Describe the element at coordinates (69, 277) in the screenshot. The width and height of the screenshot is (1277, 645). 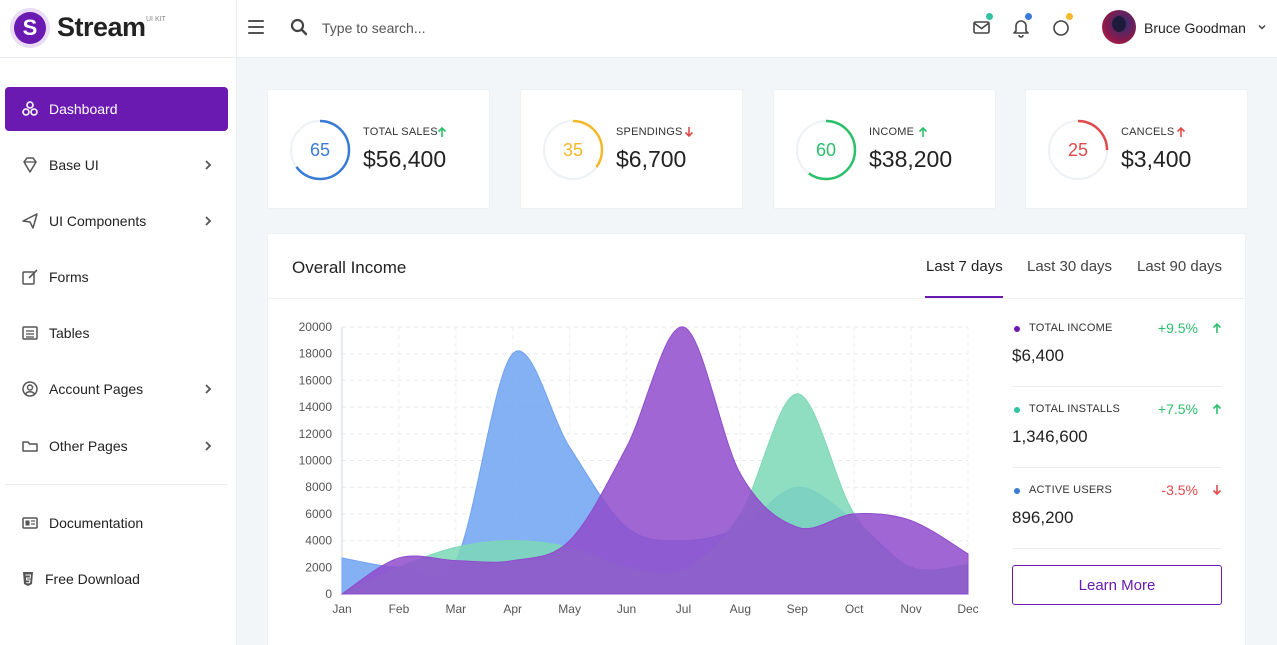
I see `sidebar-item-label: Forms` at that location.